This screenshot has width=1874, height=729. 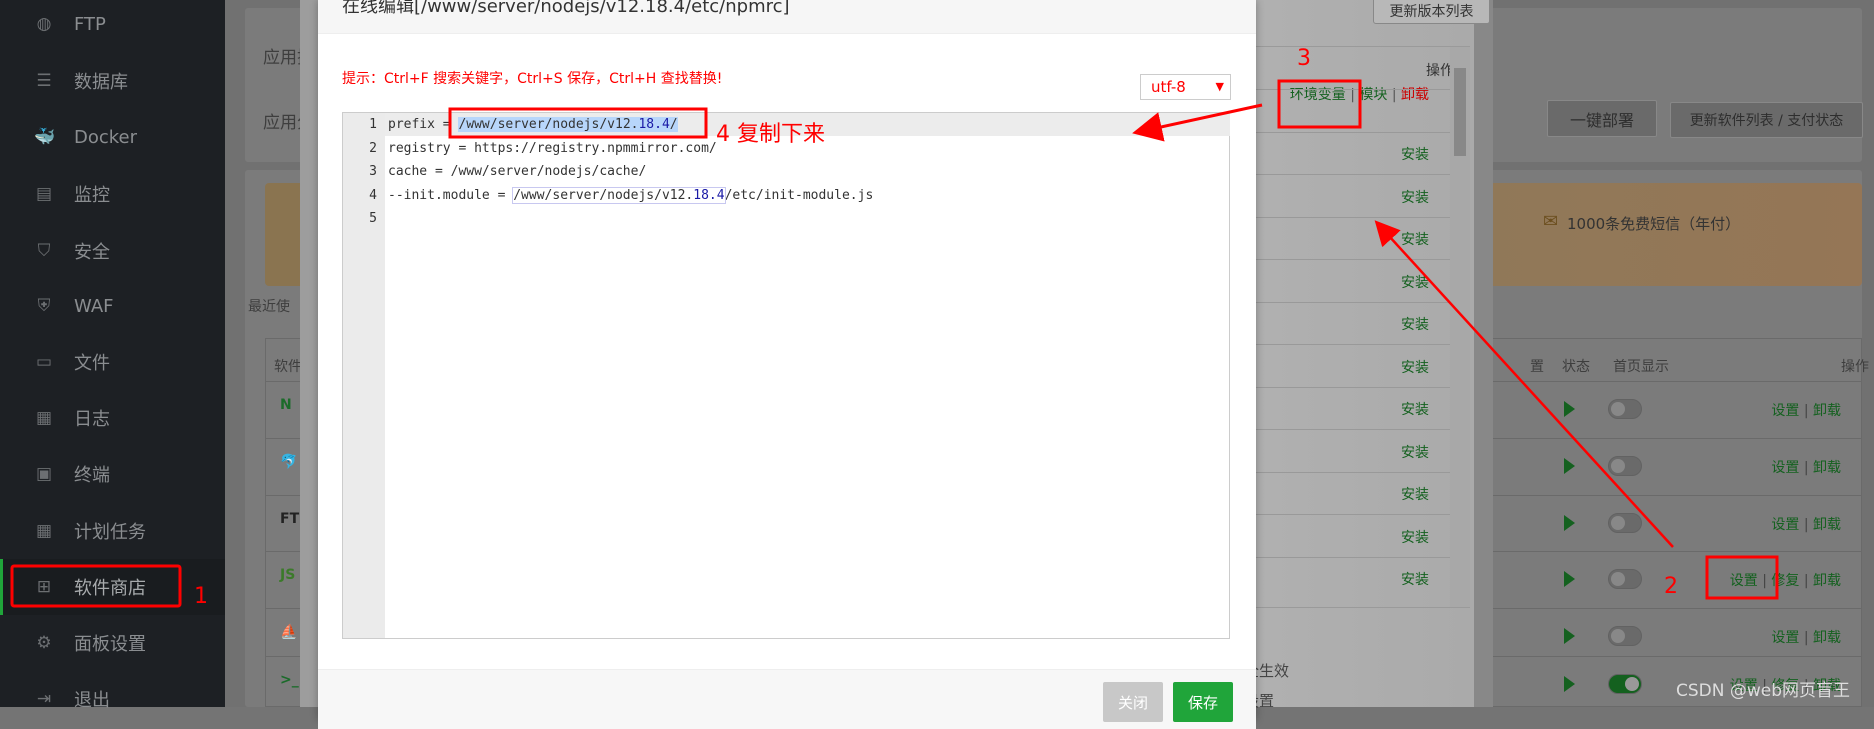 I want to click on watermark: CSDN @web网页盲王, so click(x=1763, y=691).